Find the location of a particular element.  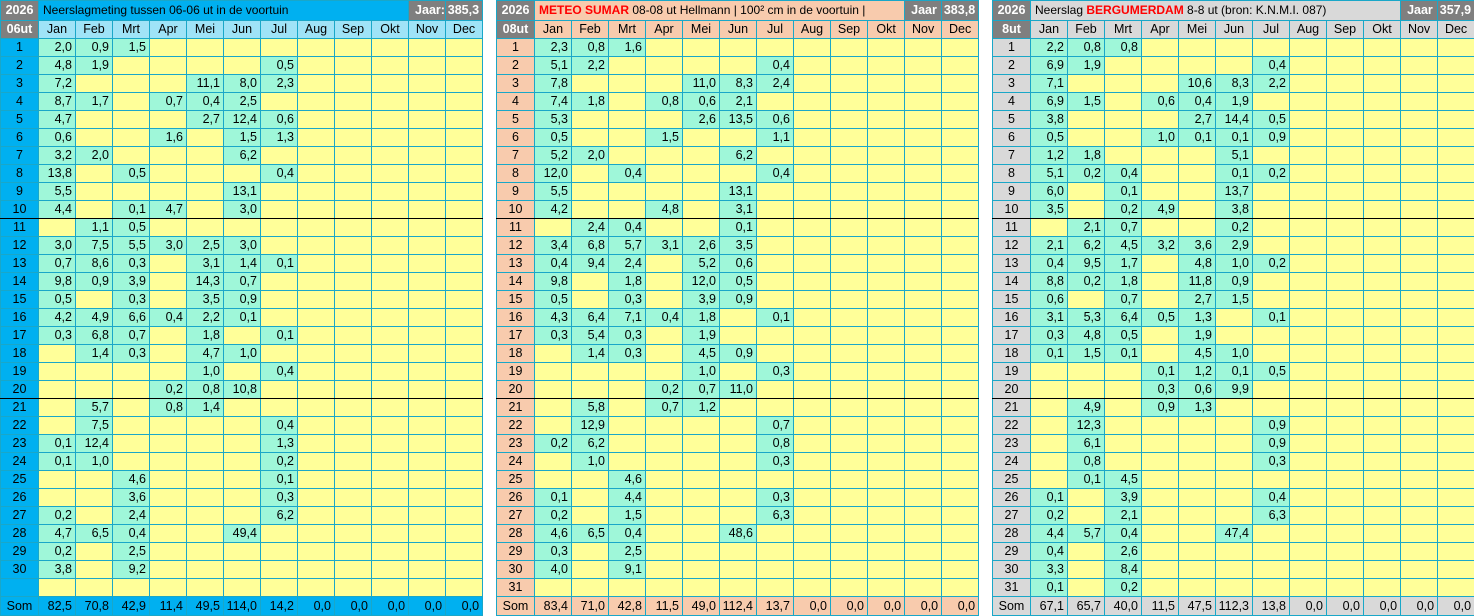

rain-cell: 6,8 is located at coordinates (590, 246).